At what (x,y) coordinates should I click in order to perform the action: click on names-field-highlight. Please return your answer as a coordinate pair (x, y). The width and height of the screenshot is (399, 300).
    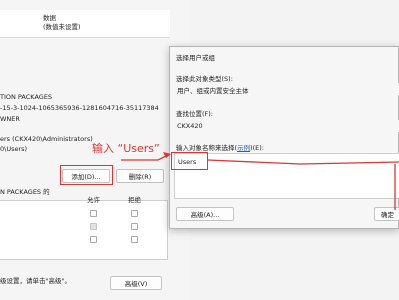
    Looking at the image, I should click on (189, 161).